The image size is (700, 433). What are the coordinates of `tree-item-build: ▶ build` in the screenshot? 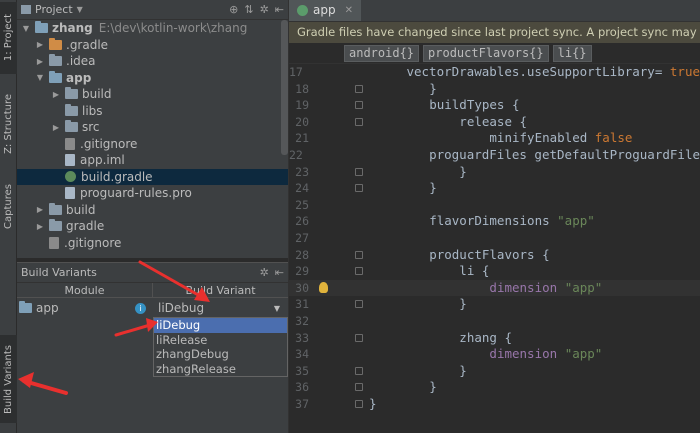 It's located at (152, 94).